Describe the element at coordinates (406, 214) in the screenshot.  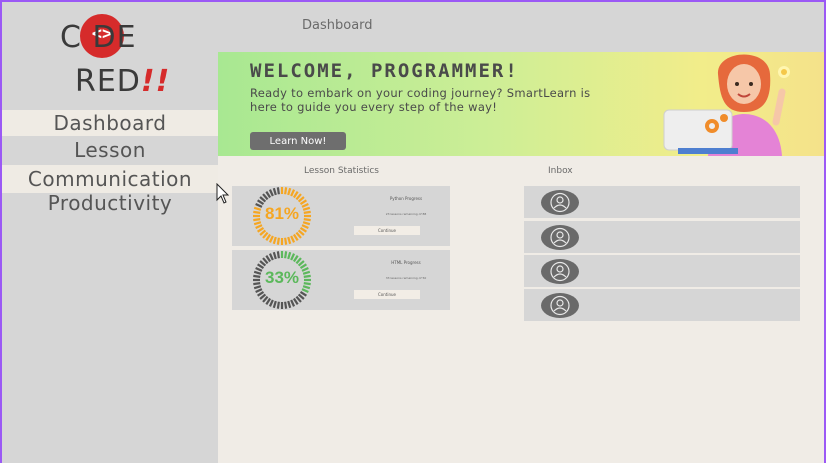
I see `card-subtitle: 23 lessons remaining of 88` at that location.